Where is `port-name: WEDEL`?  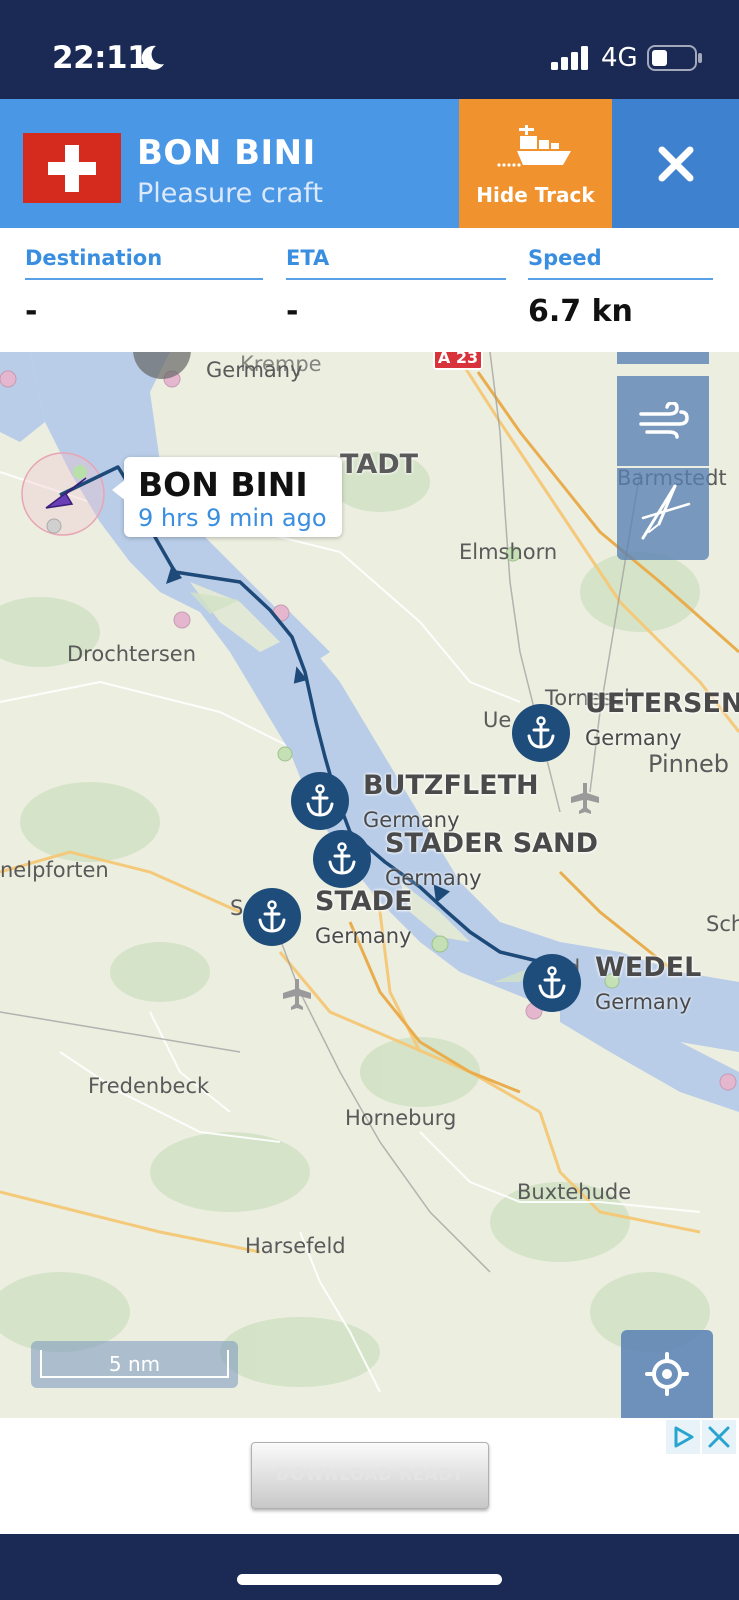 port-name: WEDEL is located at coordinates (648, 967).